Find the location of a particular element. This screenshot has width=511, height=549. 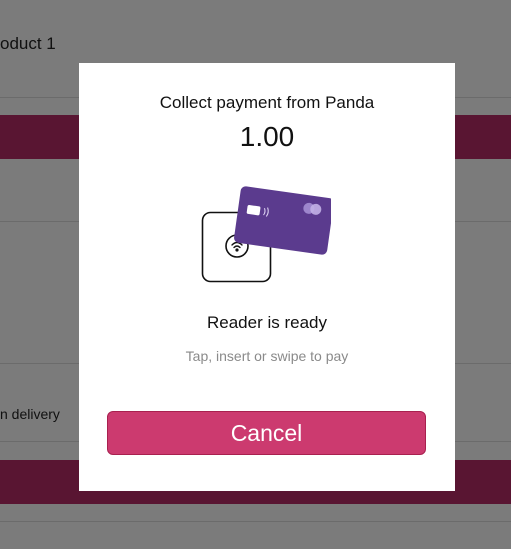

reader-illustration is located at coordinates (267, 233).